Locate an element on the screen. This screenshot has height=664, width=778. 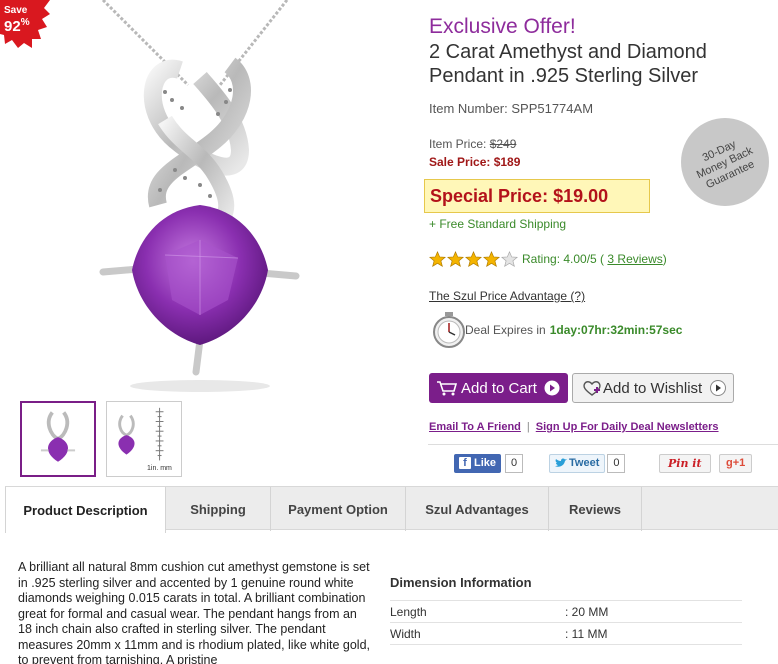
dimension-info-heading: Dimension Information is located at coordinates (461, 582).